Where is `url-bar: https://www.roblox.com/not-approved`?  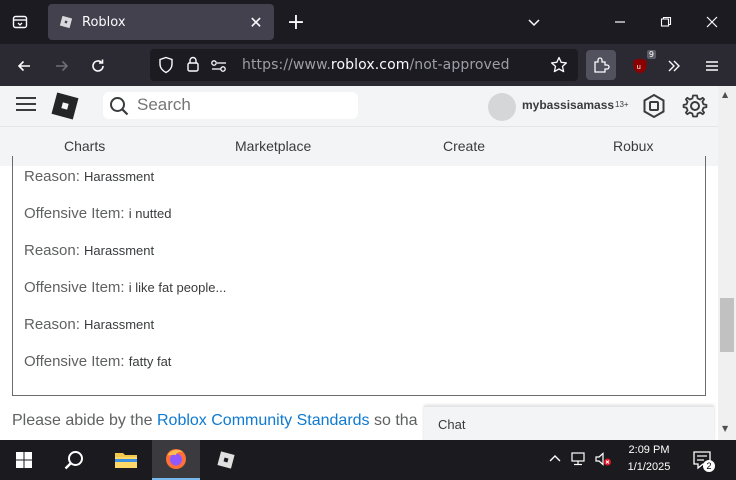 url-bar: https://www.roblox.com/not-approved is located at coordinates (364, 65).